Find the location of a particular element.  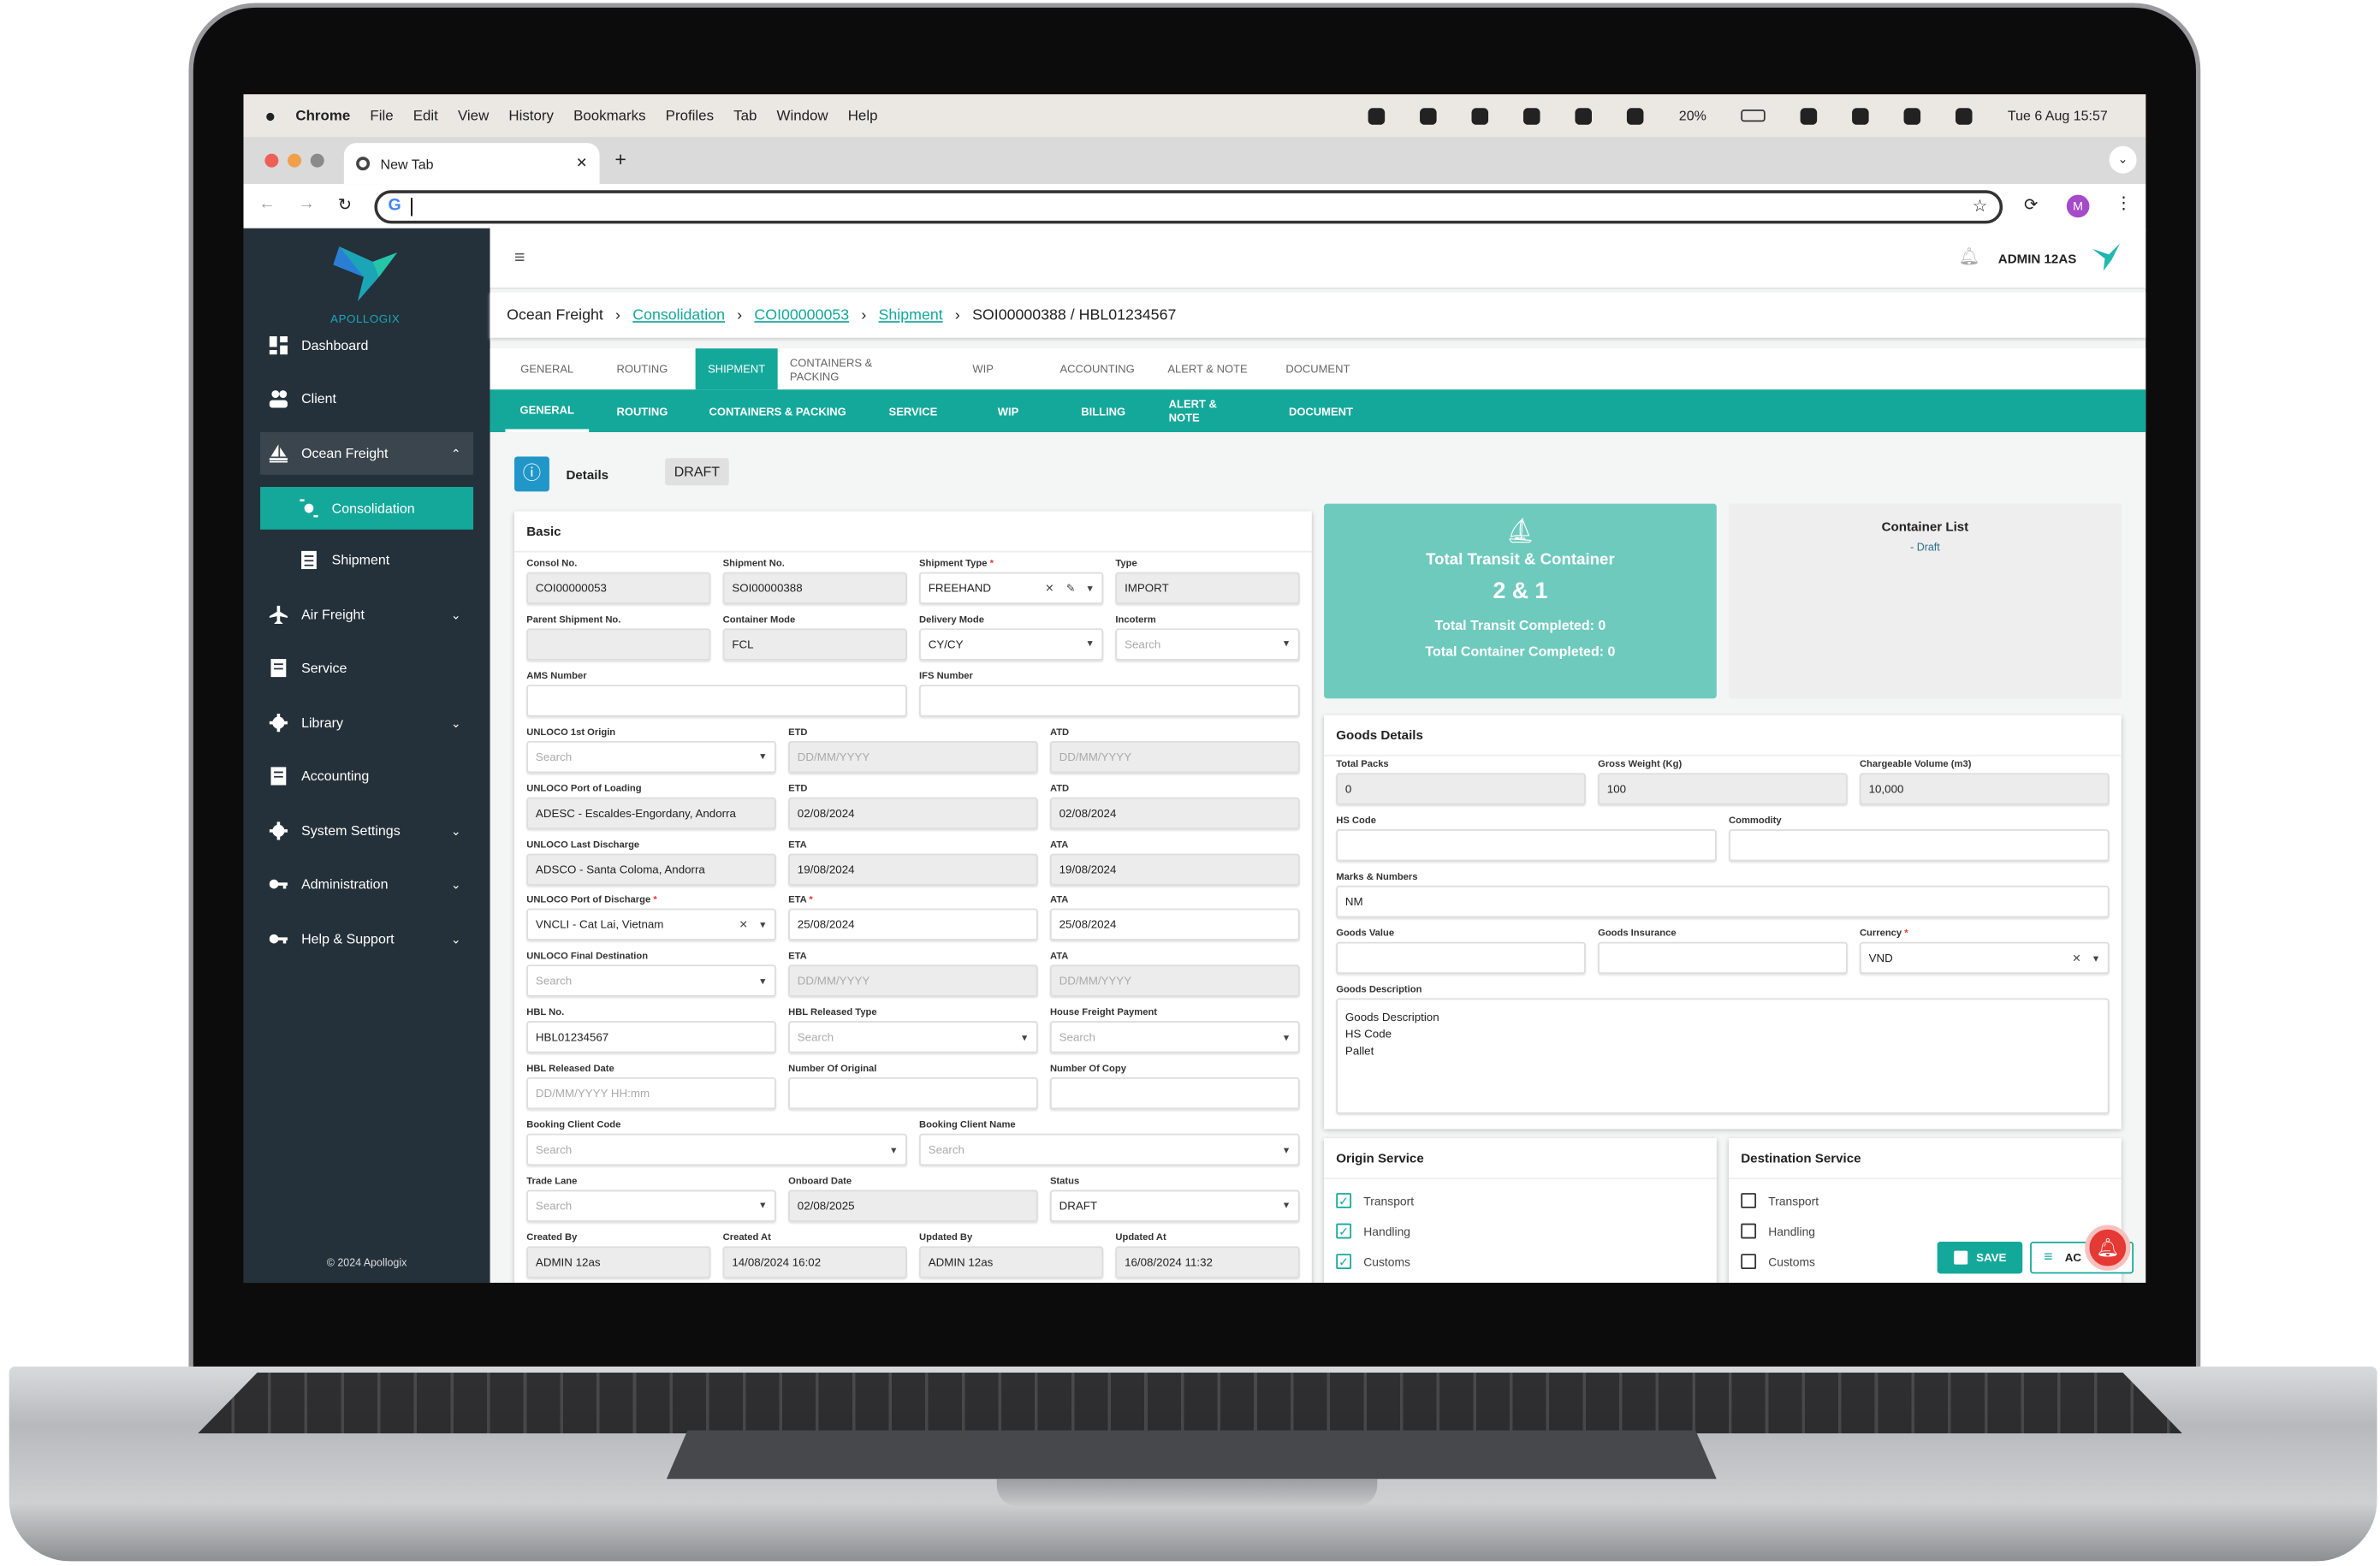

siri-icon is located at coordinates (1965, 116).